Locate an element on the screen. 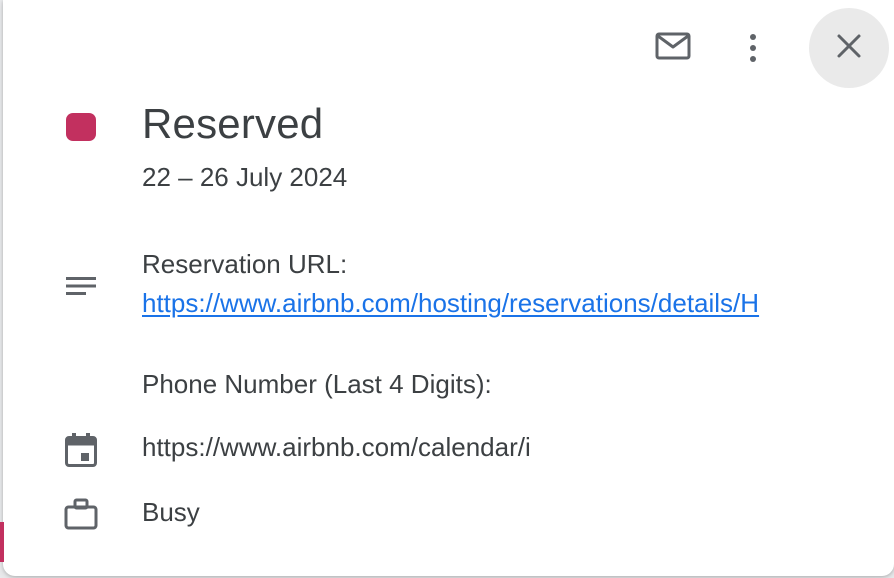 The width and height of the screenshot is (894, 578). email-guests-button is located at coordinates (673, 48).